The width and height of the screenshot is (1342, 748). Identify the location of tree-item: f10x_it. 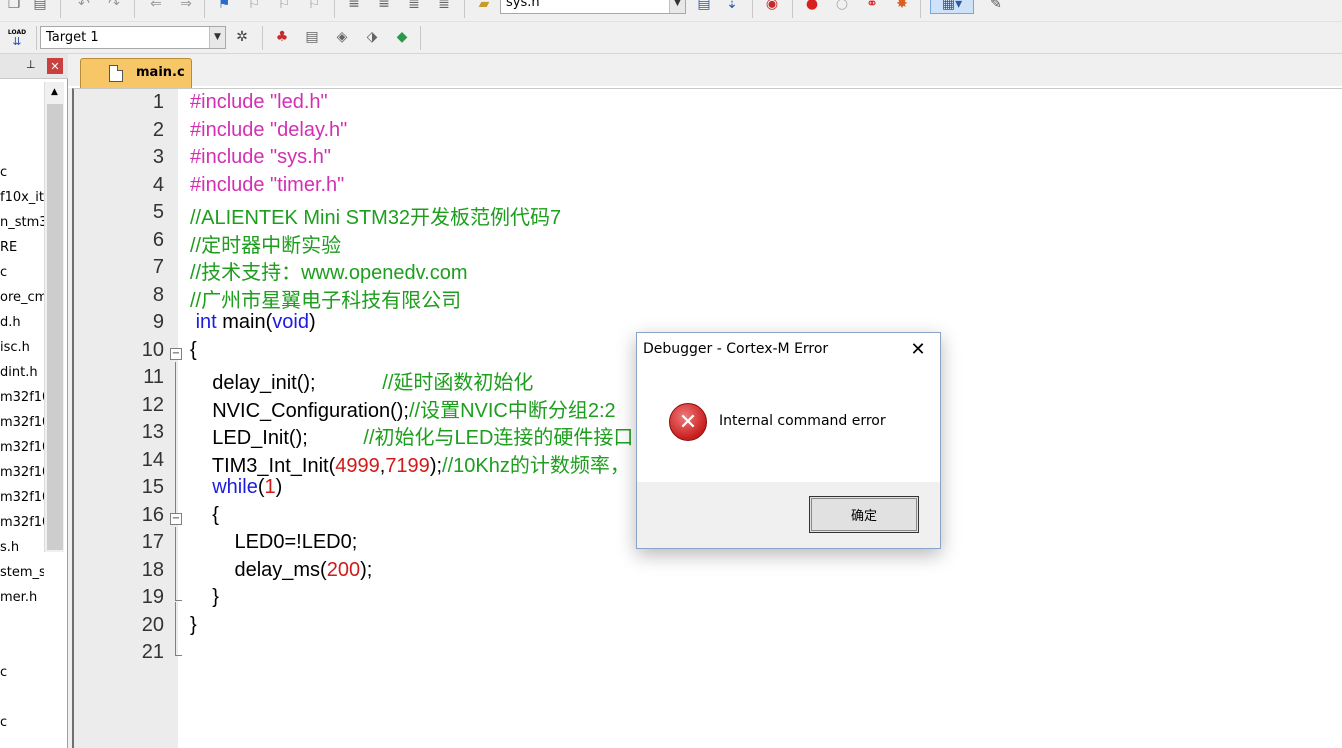
(22, 197).